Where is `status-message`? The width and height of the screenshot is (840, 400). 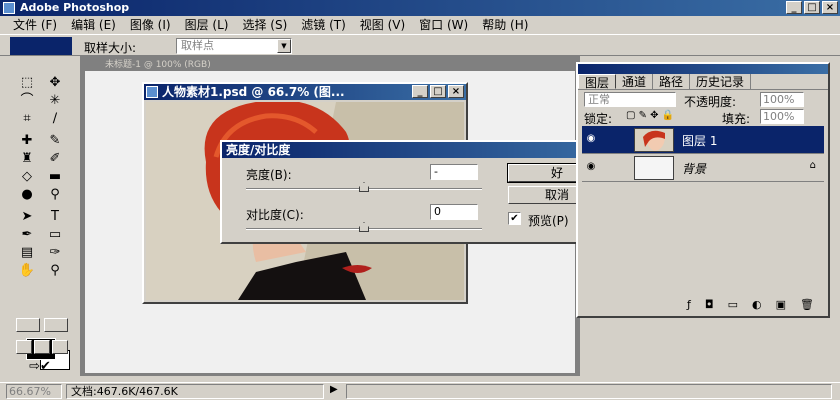
status-message is located at coordinates (589, 391).